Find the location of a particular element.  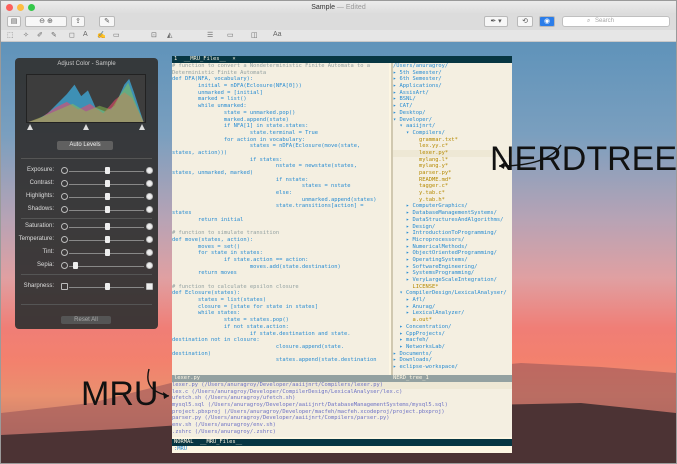

code-line: if not state.action: is located at coordinates (280, 327).